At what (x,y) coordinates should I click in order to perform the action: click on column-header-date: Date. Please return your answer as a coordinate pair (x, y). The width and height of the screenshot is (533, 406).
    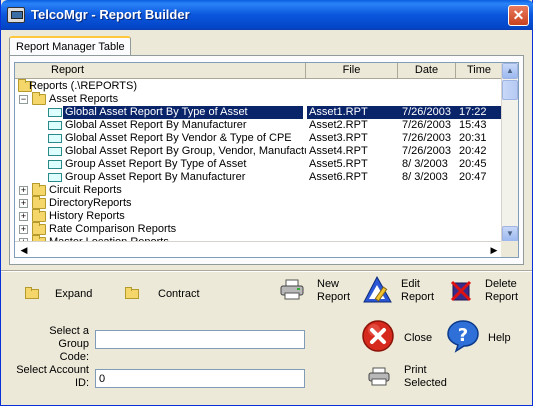
    Looking at the image, I should click on (427, 71).